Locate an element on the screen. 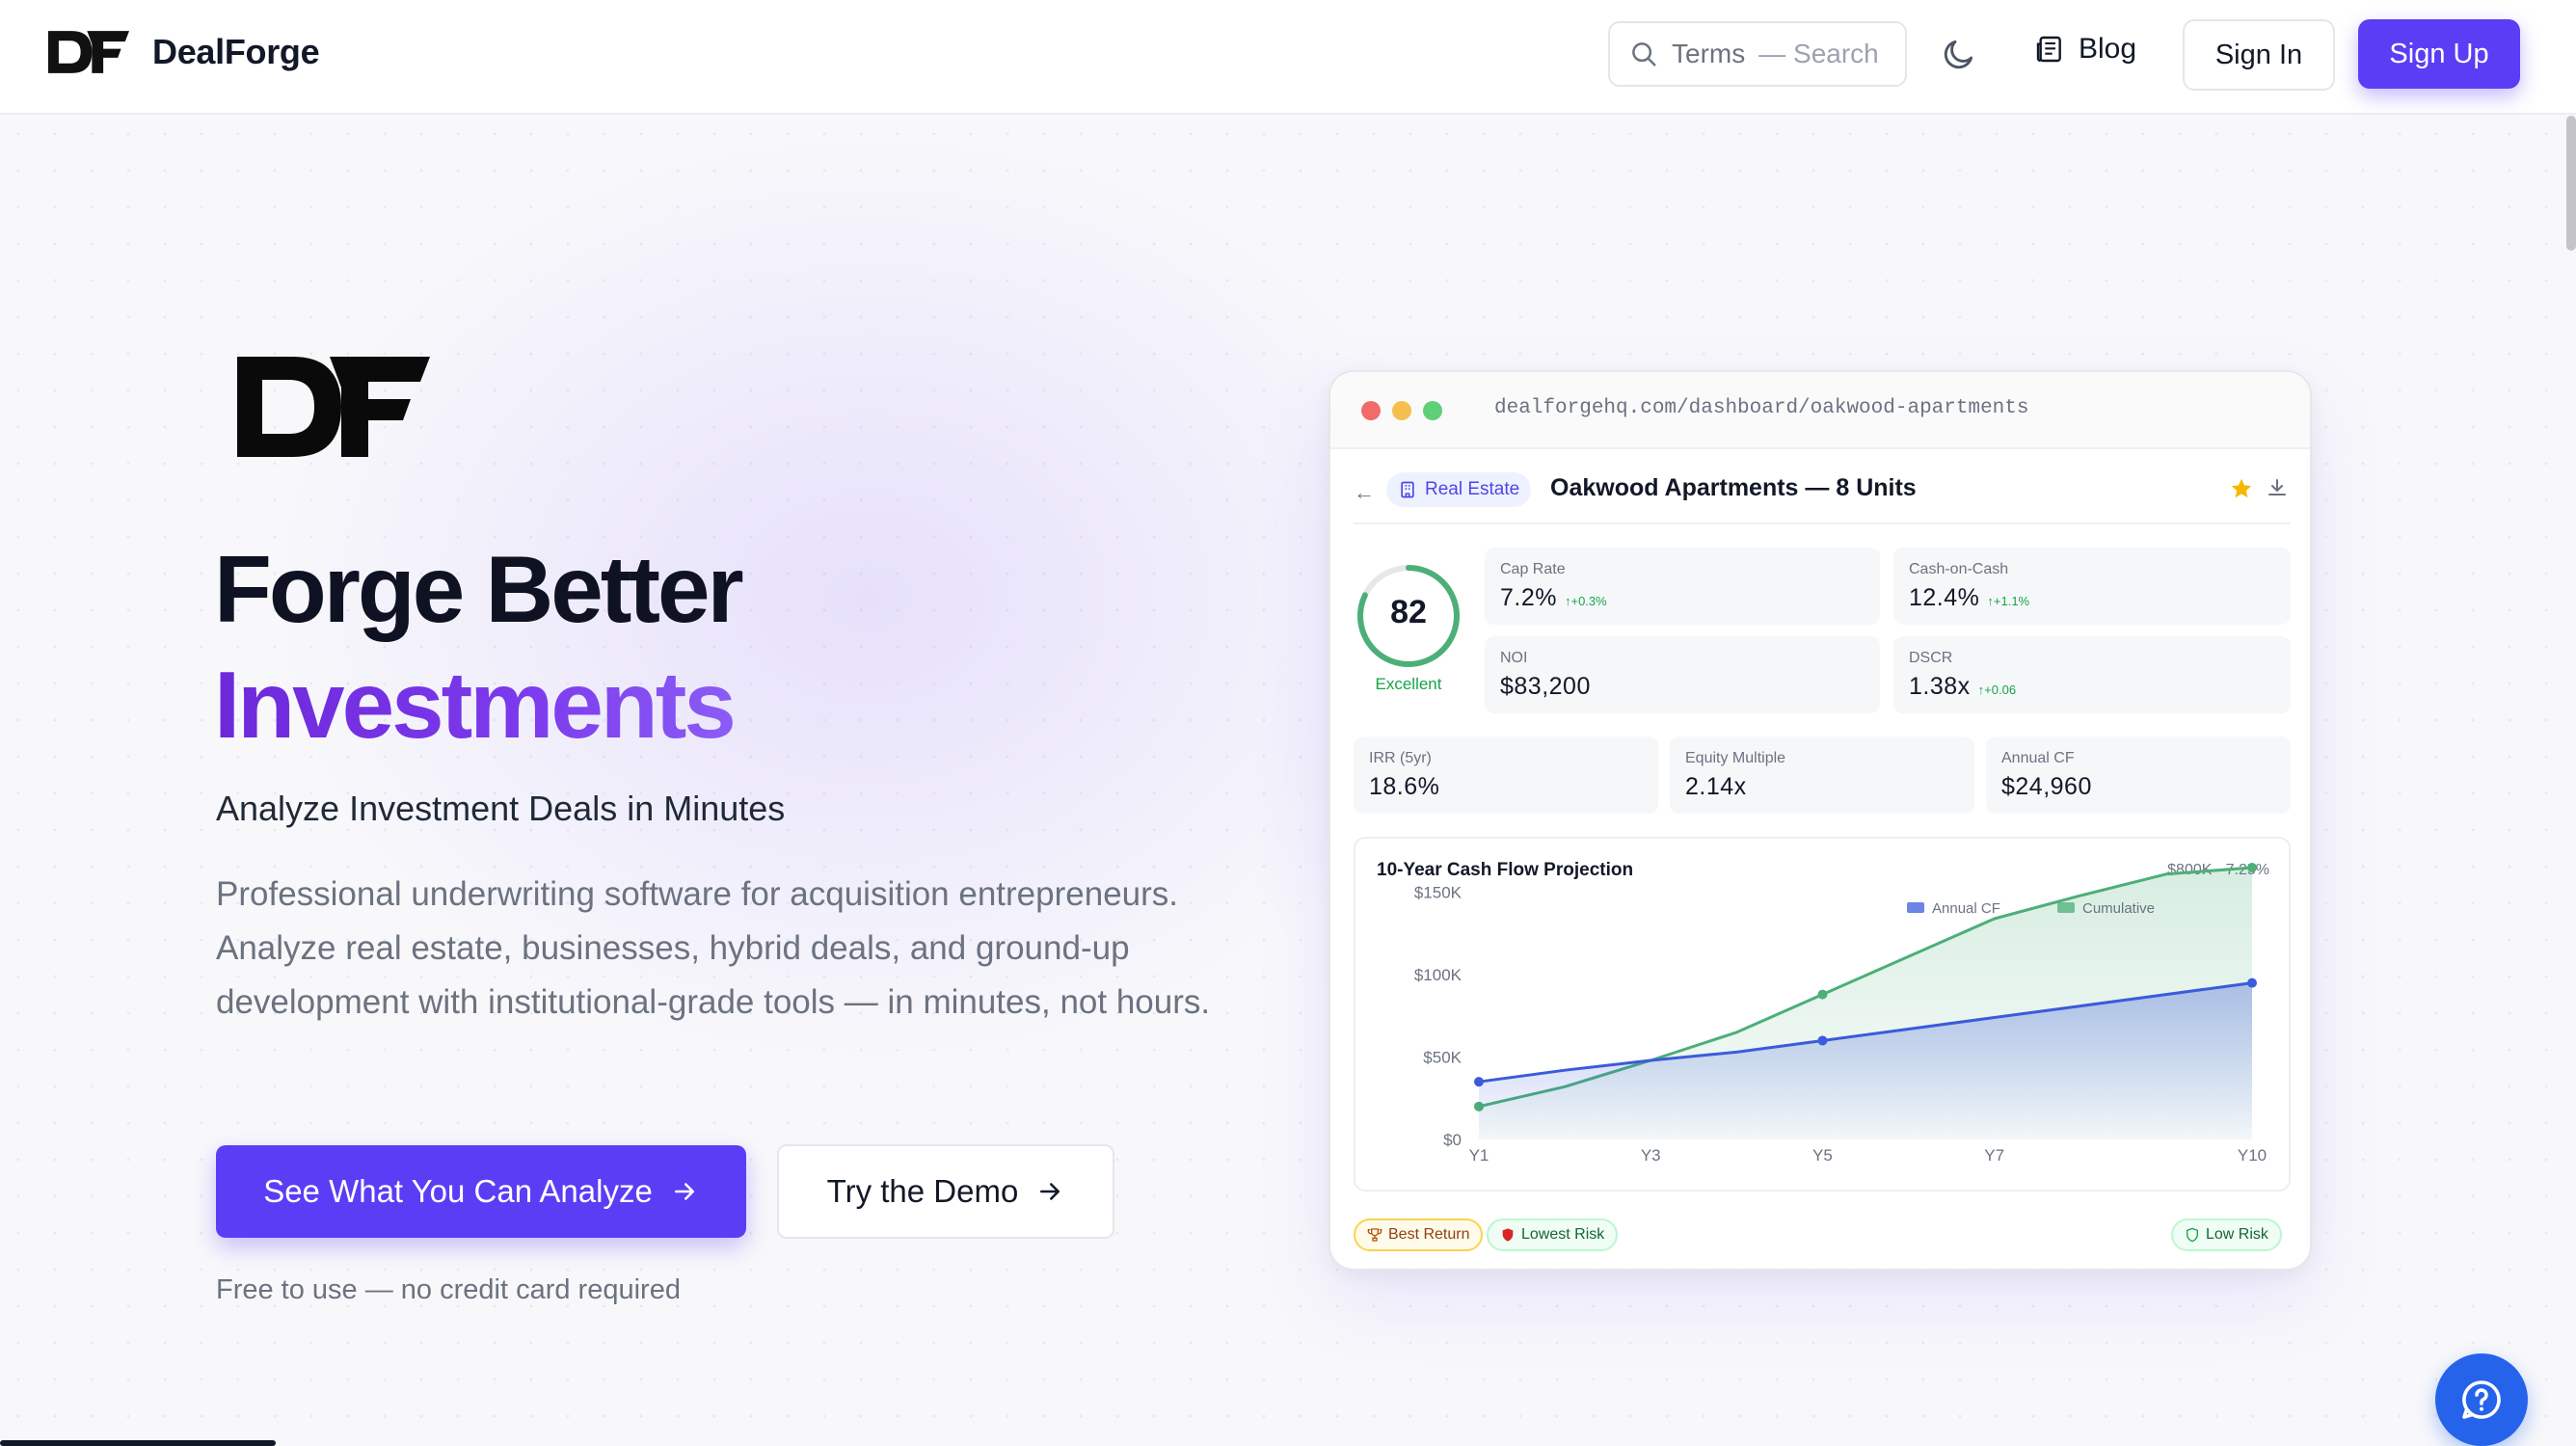  try-the-demo-button: Try the Demo is located at coordinates (946, 1192).